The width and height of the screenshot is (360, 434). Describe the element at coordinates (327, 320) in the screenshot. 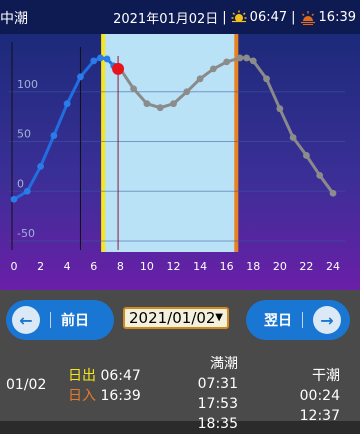

I see `arrow-right-icon: →` at that location.